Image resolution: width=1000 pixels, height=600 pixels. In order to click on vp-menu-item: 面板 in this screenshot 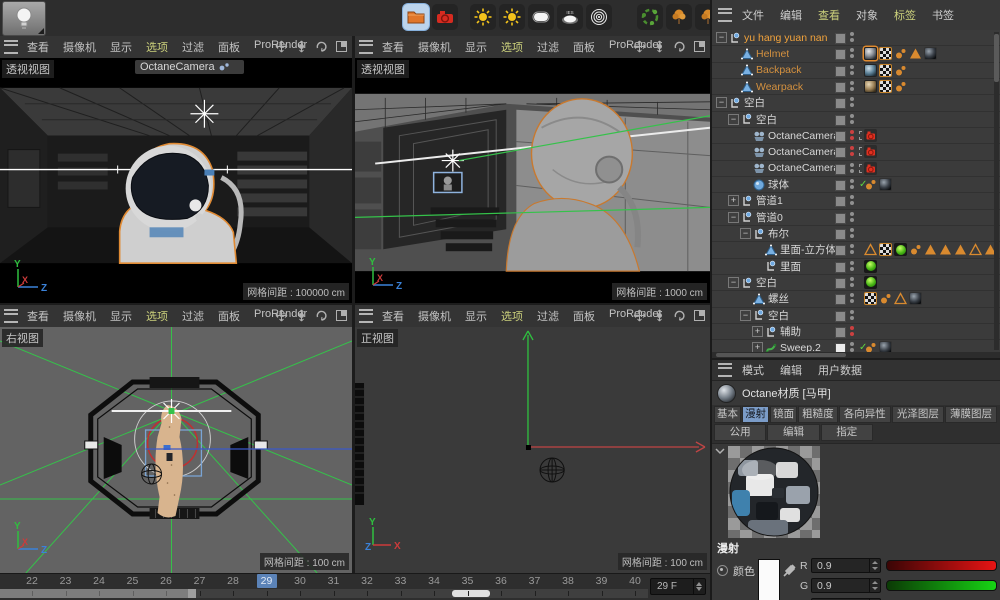, I will do `click(229, 47)`.